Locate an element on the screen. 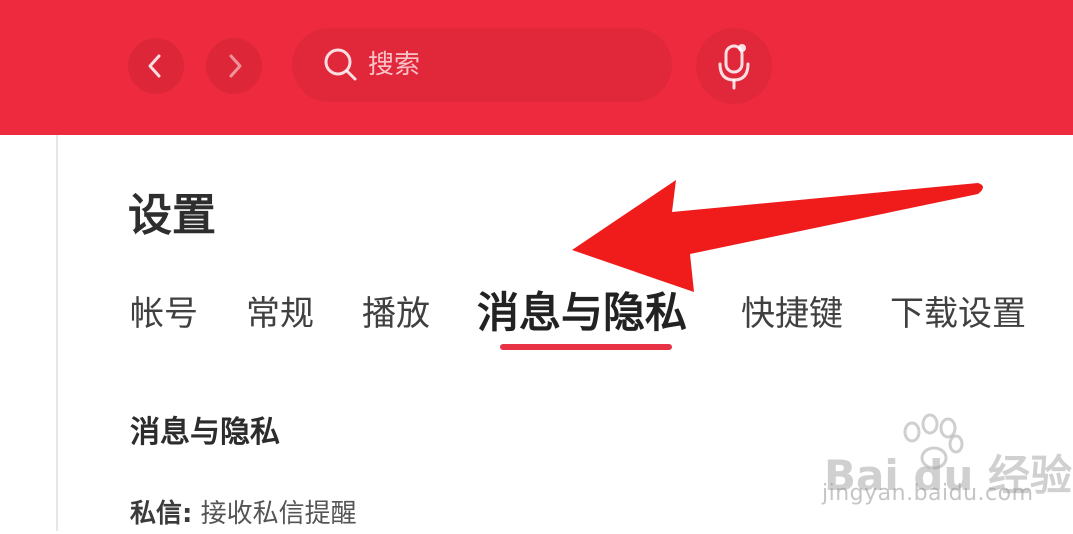 The height and width of the screenshot is (534, 1073). microphone-icon is located at coordinates (734, 67).